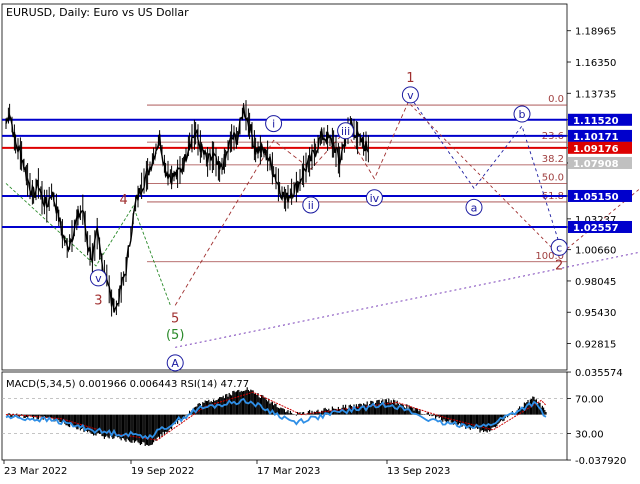  What do you see at coordinates (162, 471) in the screenshot?
I see `x-tick-label: 19 Sep 2022` at bounding box center [162, 471].